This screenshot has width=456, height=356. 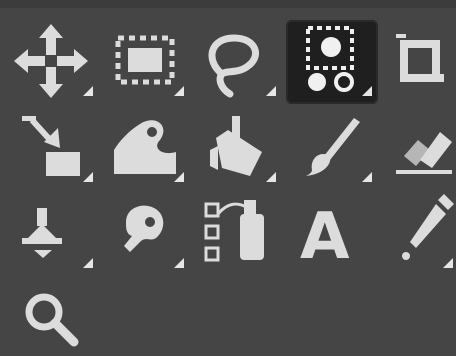 What do you see at coordinates (271, 177) in the screenshot?
I see `bucket-fill-group-indicator` at bounding box center [271, 177].